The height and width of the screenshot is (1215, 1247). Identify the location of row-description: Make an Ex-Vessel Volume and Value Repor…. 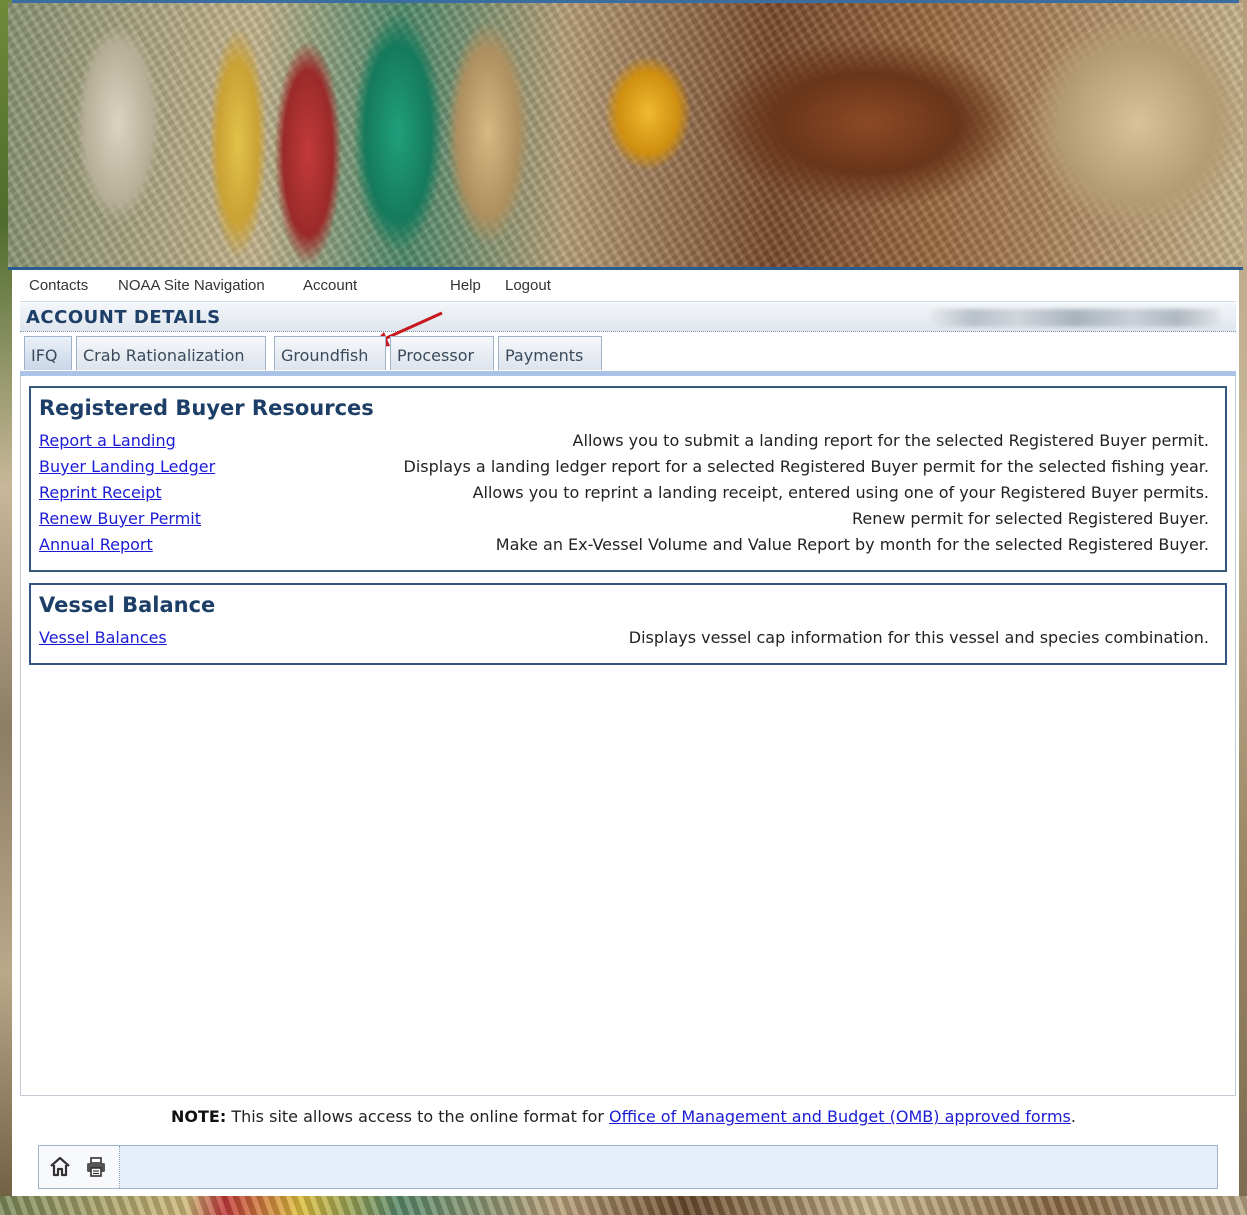
(852, 544).